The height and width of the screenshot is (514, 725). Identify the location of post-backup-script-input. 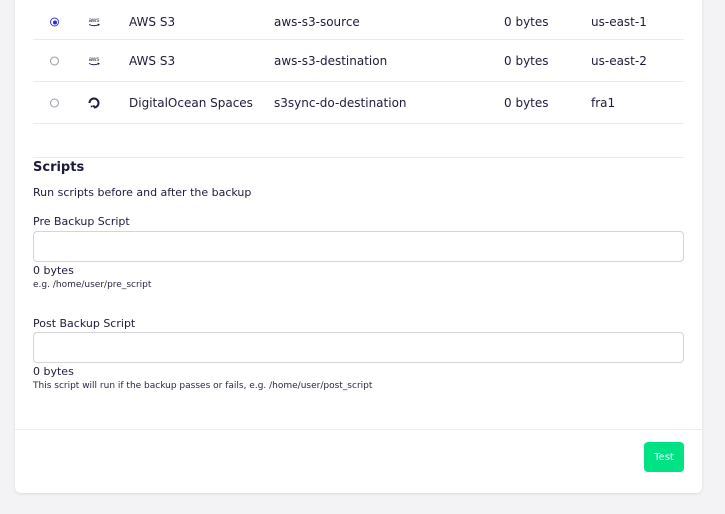
(358, 347).